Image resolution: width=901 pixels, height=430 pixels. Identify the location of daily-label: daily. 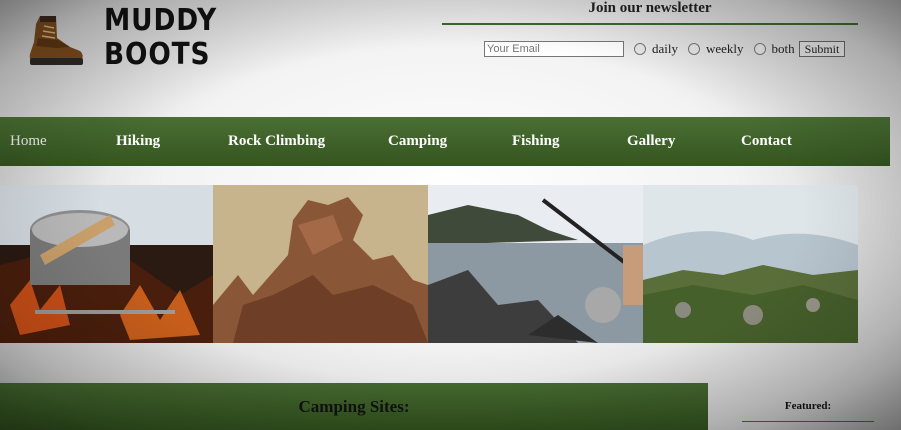
(665, 48).